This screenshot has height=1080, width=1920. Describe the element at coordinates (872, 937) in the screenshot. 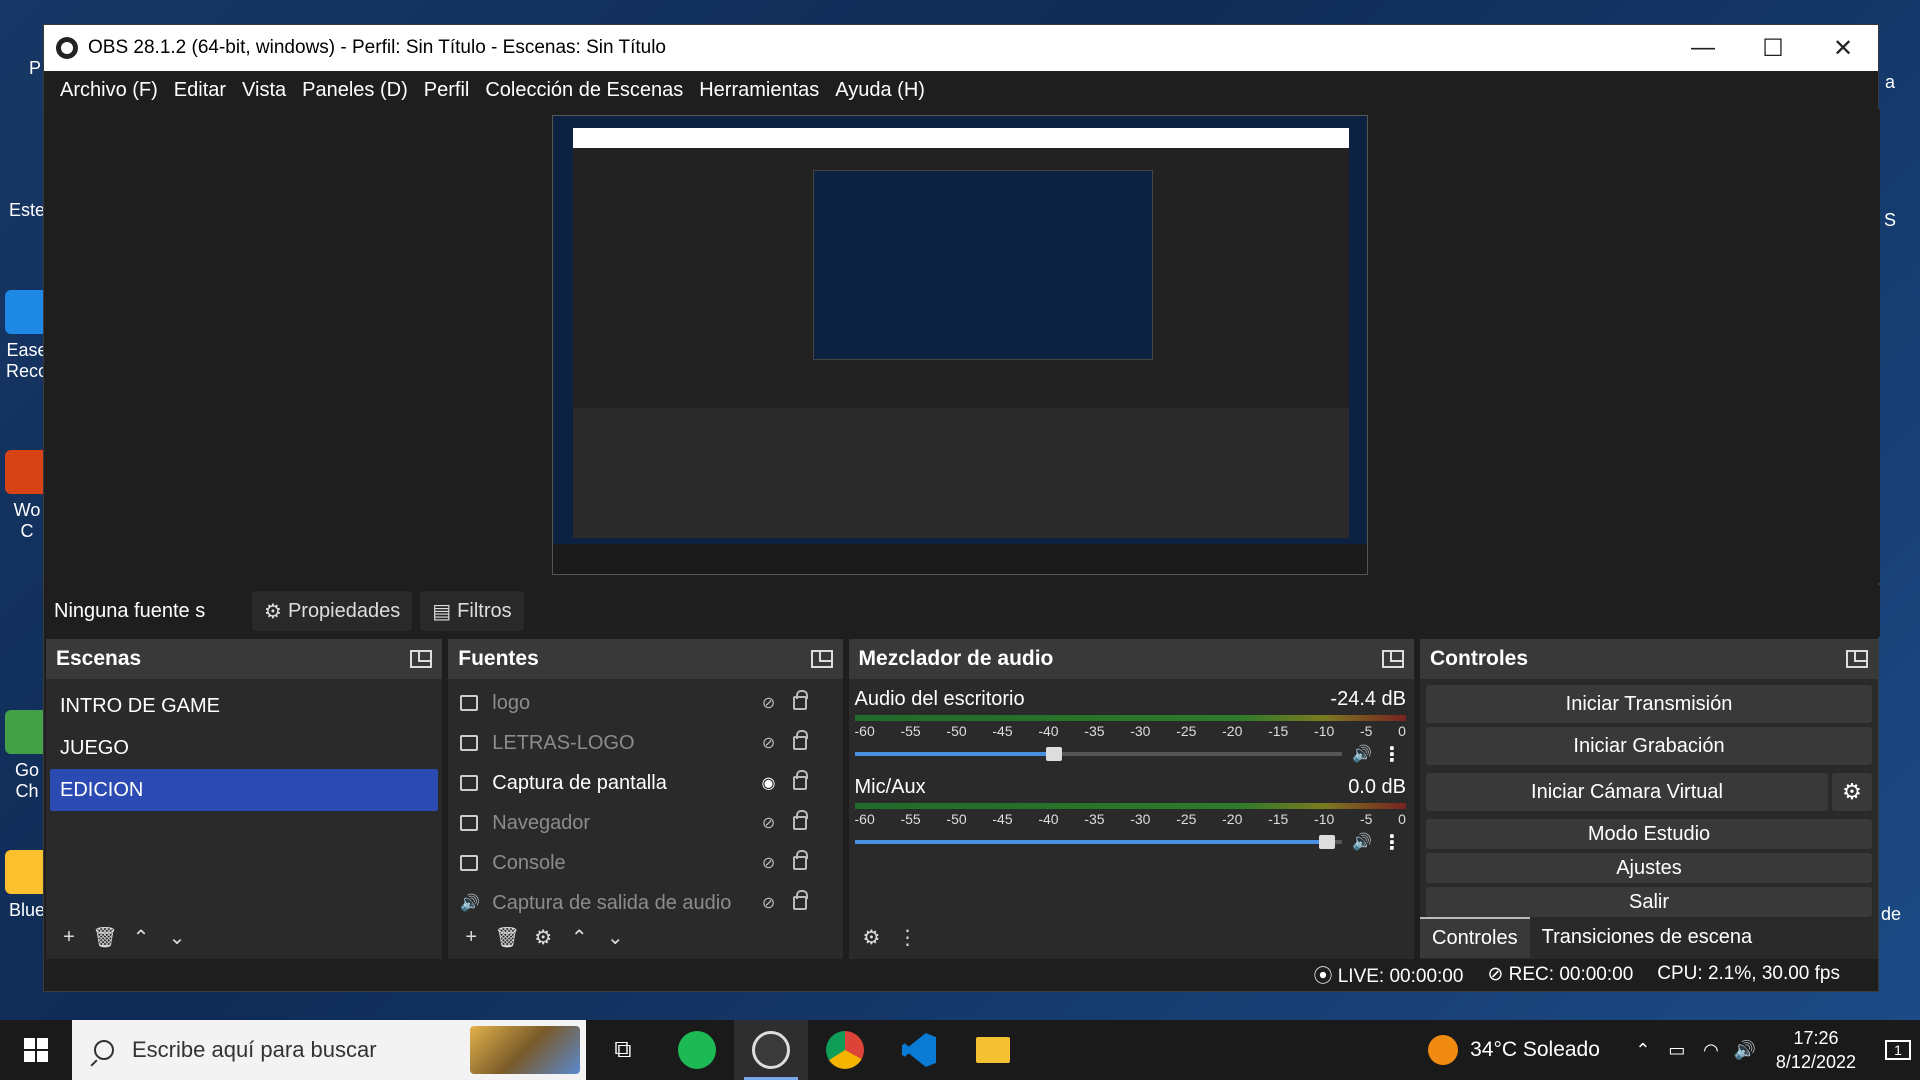

I see `advanced-audio-icon: ⚙` at that location.